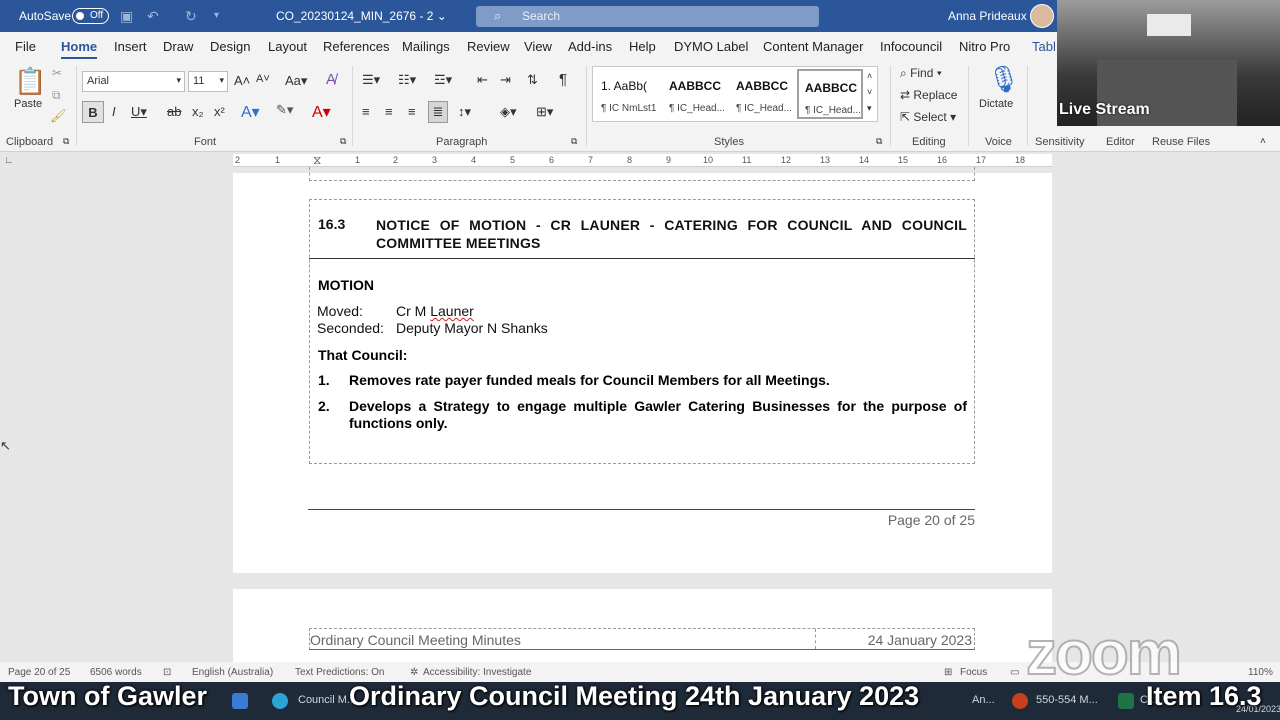 Image resolution: width=1280 pixels, height=720 pixels. What do you see at coordinates (66, 141) in the screenshot?
I see `clipboard-launcher-icon: ⧉` at bounding box center [66, 141].